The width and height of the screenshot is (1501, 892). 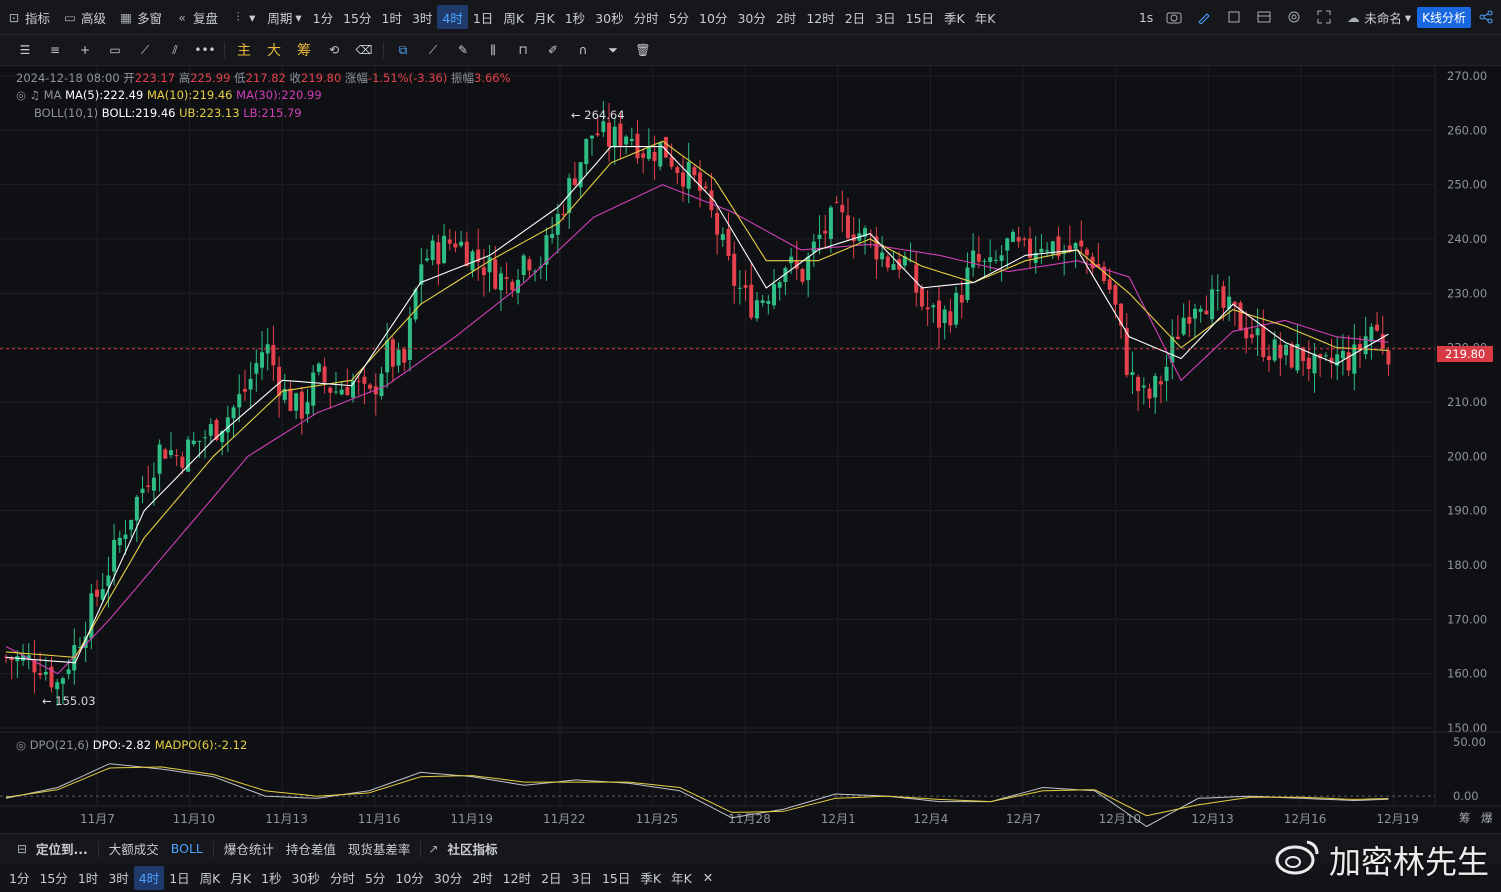 What do you see at coordinates (55, 50) in the screenshot?
I see `list-icon: ≡` at bounding box center [55, 50].